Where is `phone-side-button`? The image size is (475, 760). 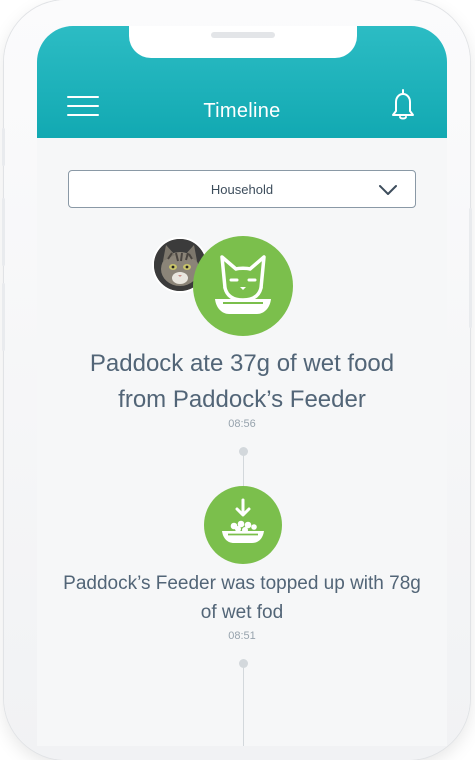
phone-side-button is located at coordinates (3, 147).